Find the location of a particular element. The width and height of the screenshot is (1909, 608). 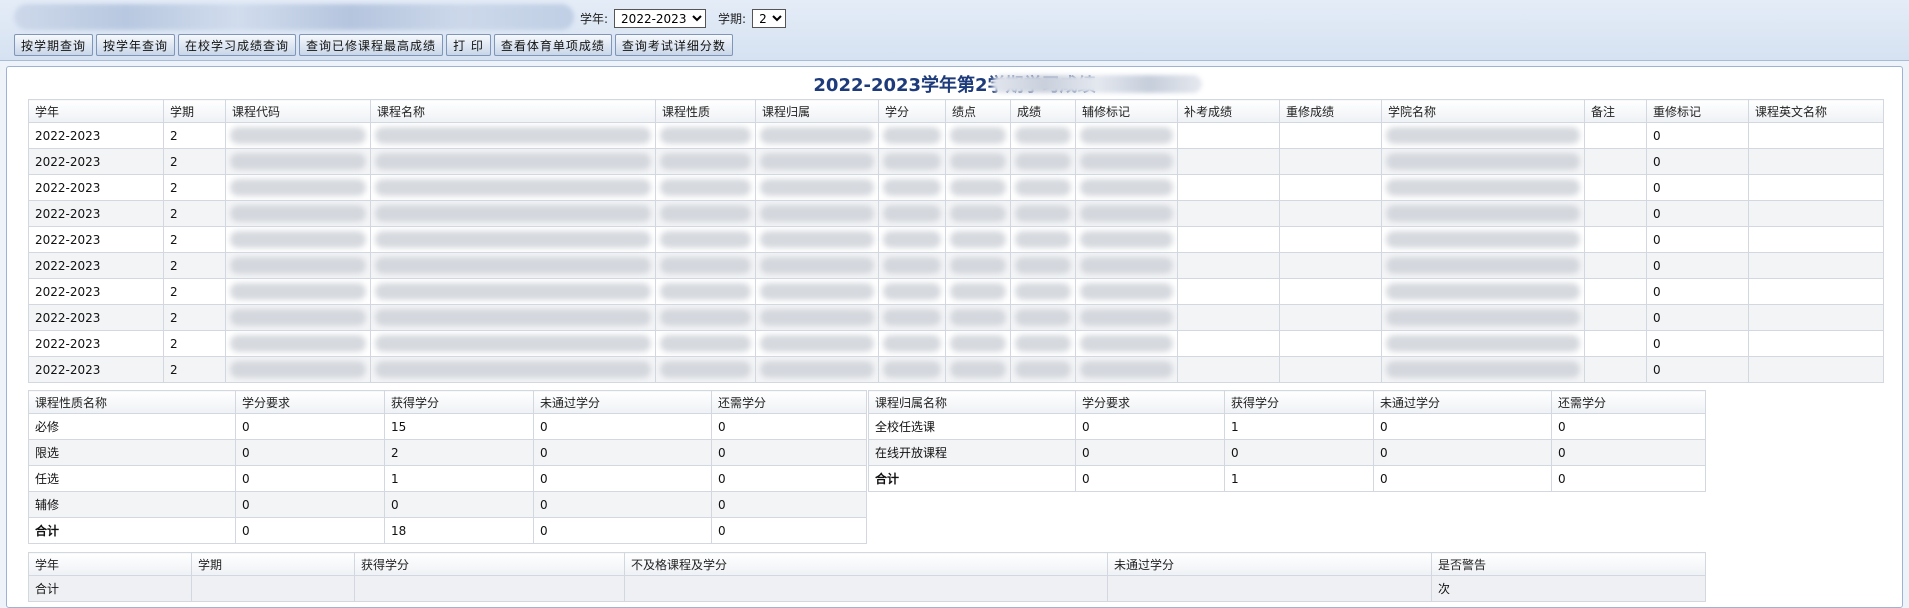

school-record-query-button: 在校学习成绩查询 is located at coordinates (237, 45).